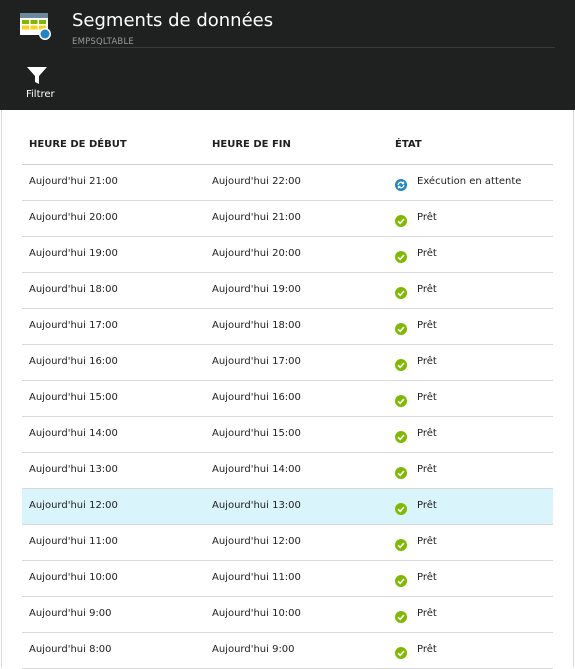  I want to click on start-time-cell: Aujourd'hui 17:00, so click(73, 325).